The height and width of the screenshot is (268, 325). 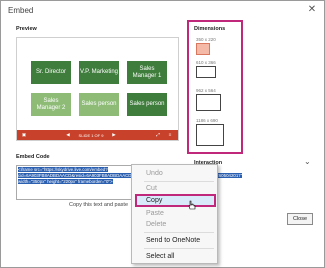 What do you see at coordinates (99, 205) in the screenshot?
I see `copy-hint: Copy this text and paste` at bounding box center [99, 205].